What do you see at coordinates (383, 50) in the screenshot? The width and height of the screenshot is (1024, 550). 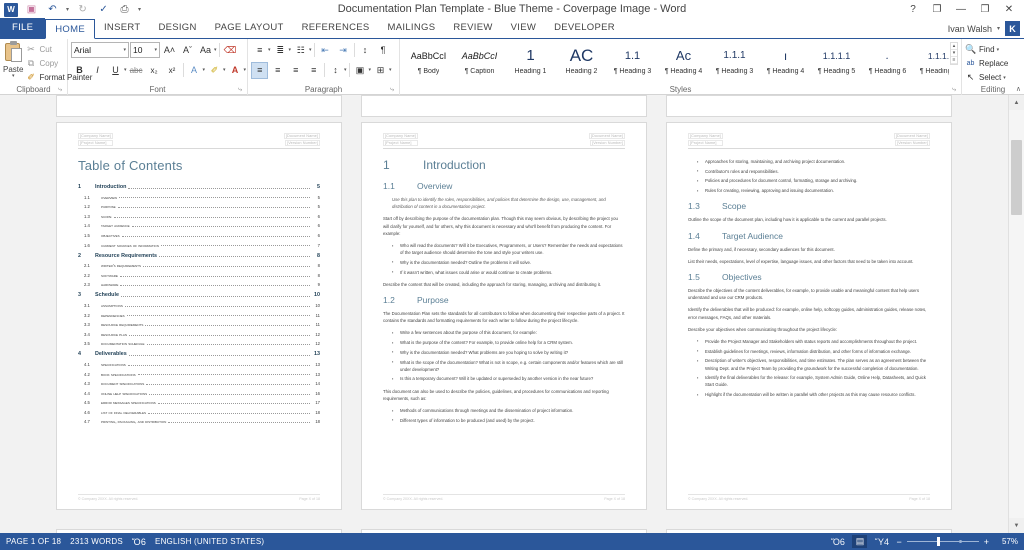 I see `show-formatting-marks-button: ¶` at bounding box center [383, 50].